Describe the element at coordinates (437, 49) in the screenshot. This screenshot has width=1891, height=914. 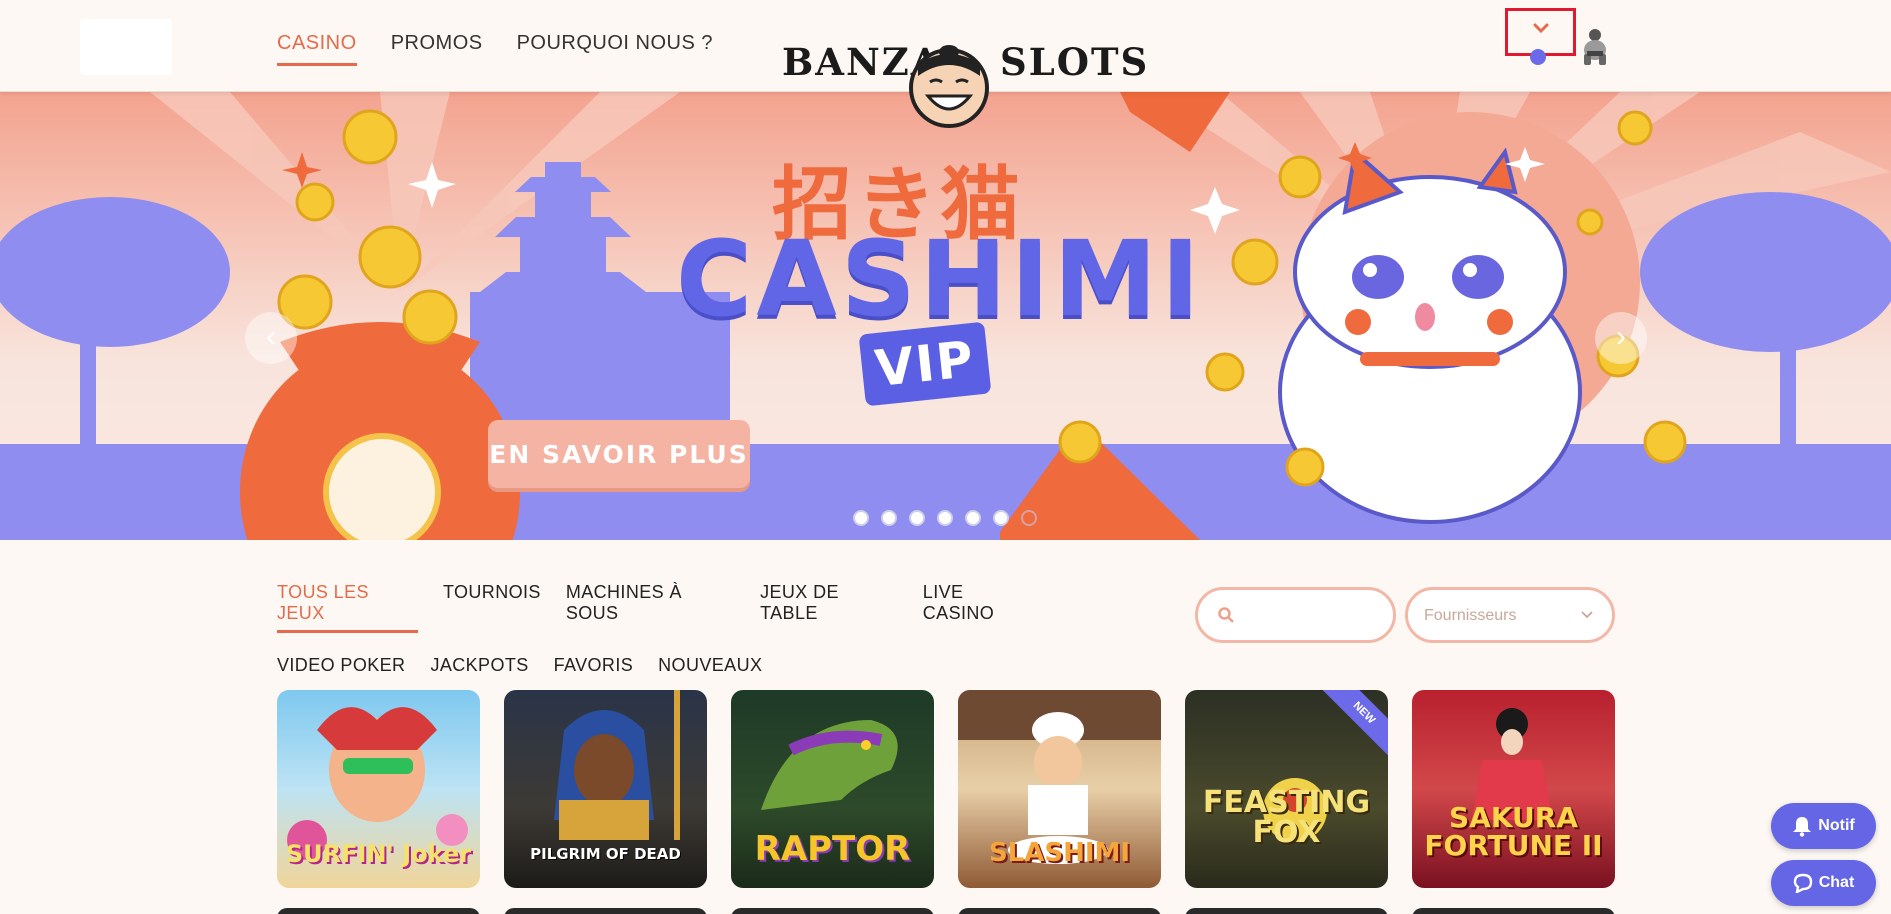
I see `nav-promos: PROMOS` at that location.